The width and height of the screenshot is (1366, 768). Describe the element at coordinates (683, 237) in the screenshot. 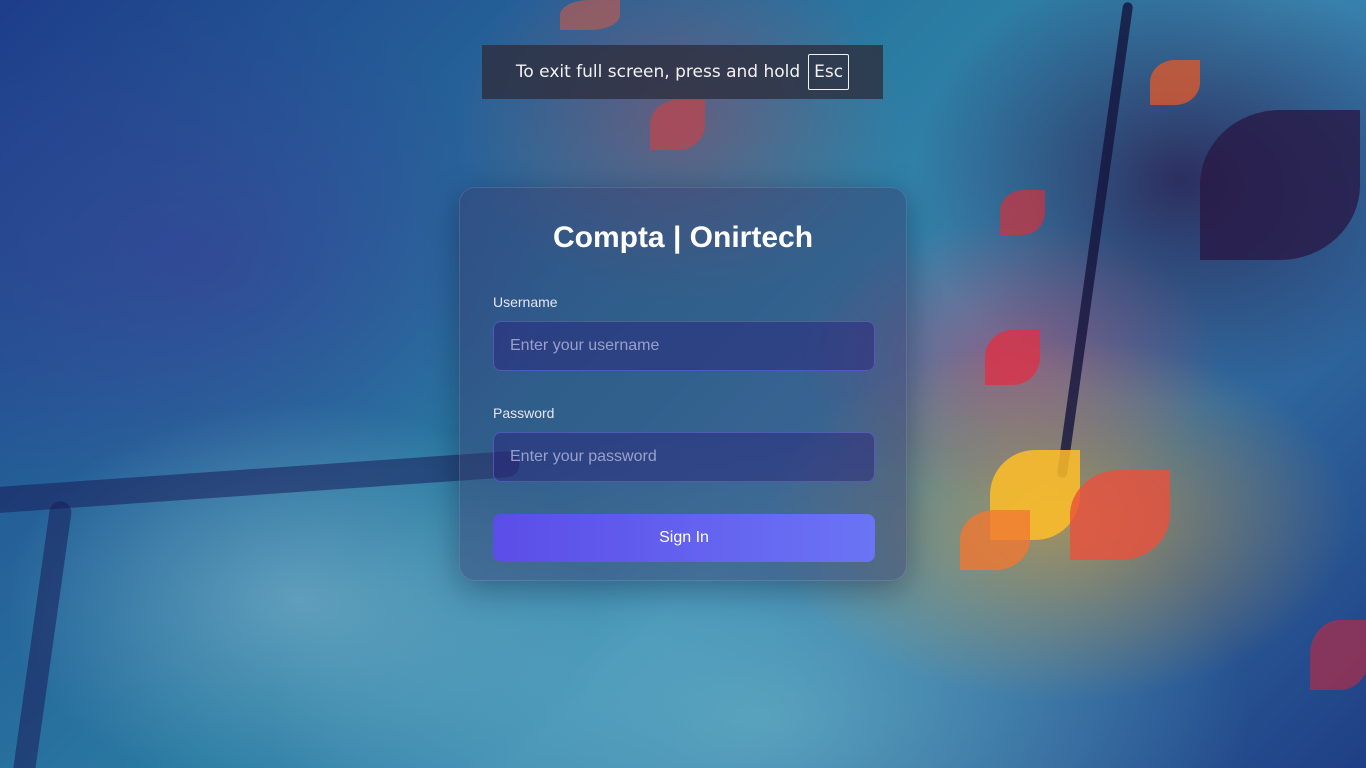

I see `login-title: Compta | Onirtech` at that location.